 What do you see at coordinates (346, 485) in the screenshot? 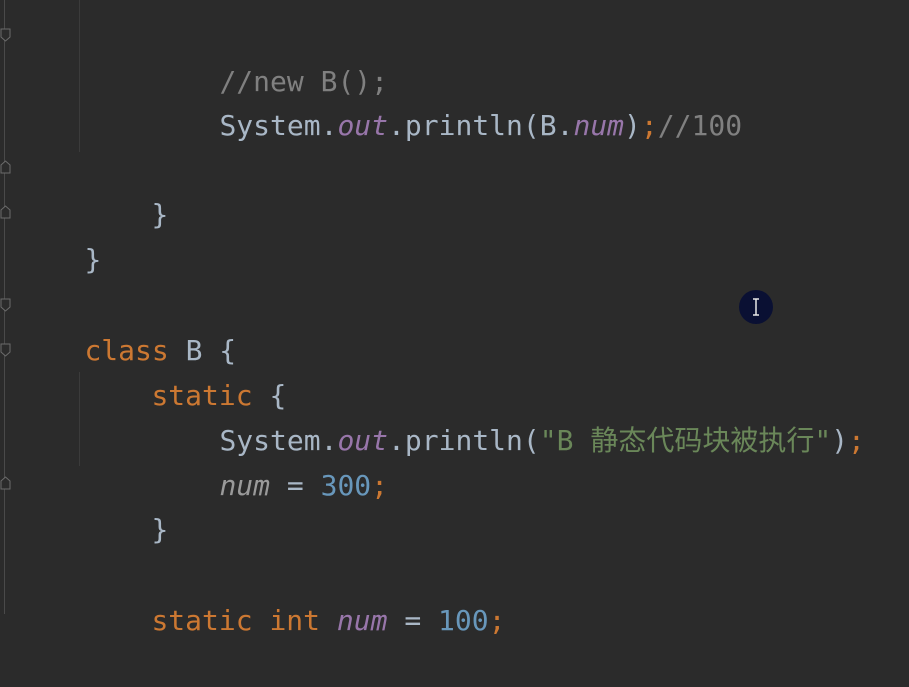
I see `number-literal: 300` at bounding box center [346, 485].